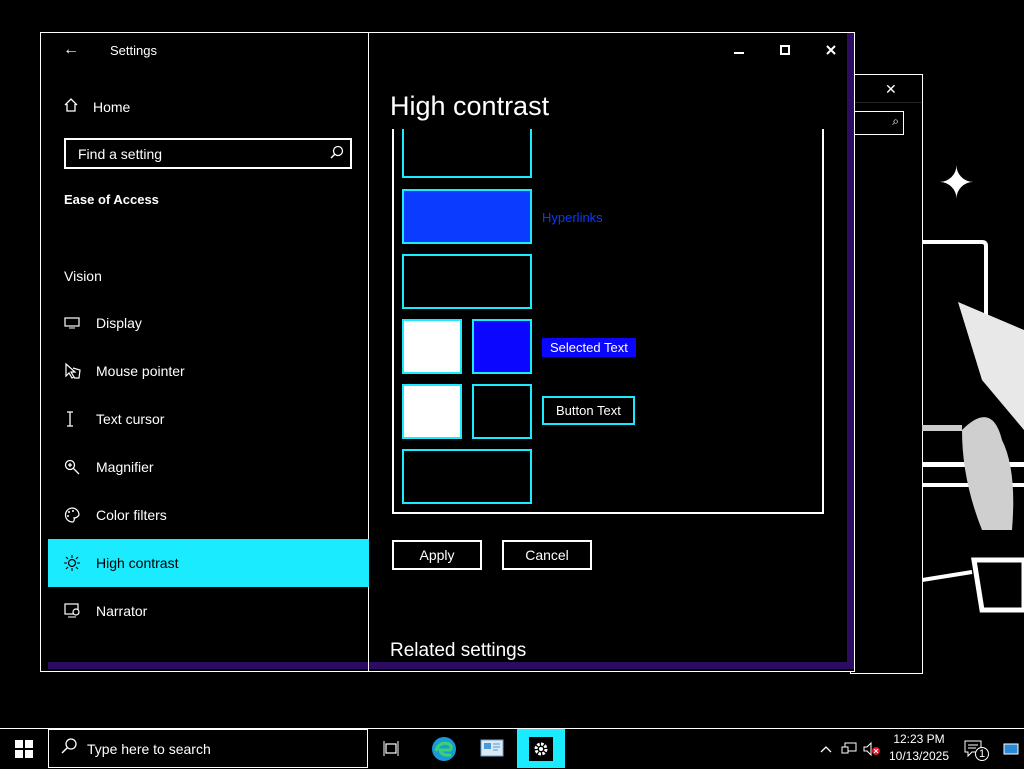 This screenshot has height=769, width=1024. What do you see at coordinates (80, 419) in the screenshot?
I see `text-cursor-icon` at bounding box center [80, 419].